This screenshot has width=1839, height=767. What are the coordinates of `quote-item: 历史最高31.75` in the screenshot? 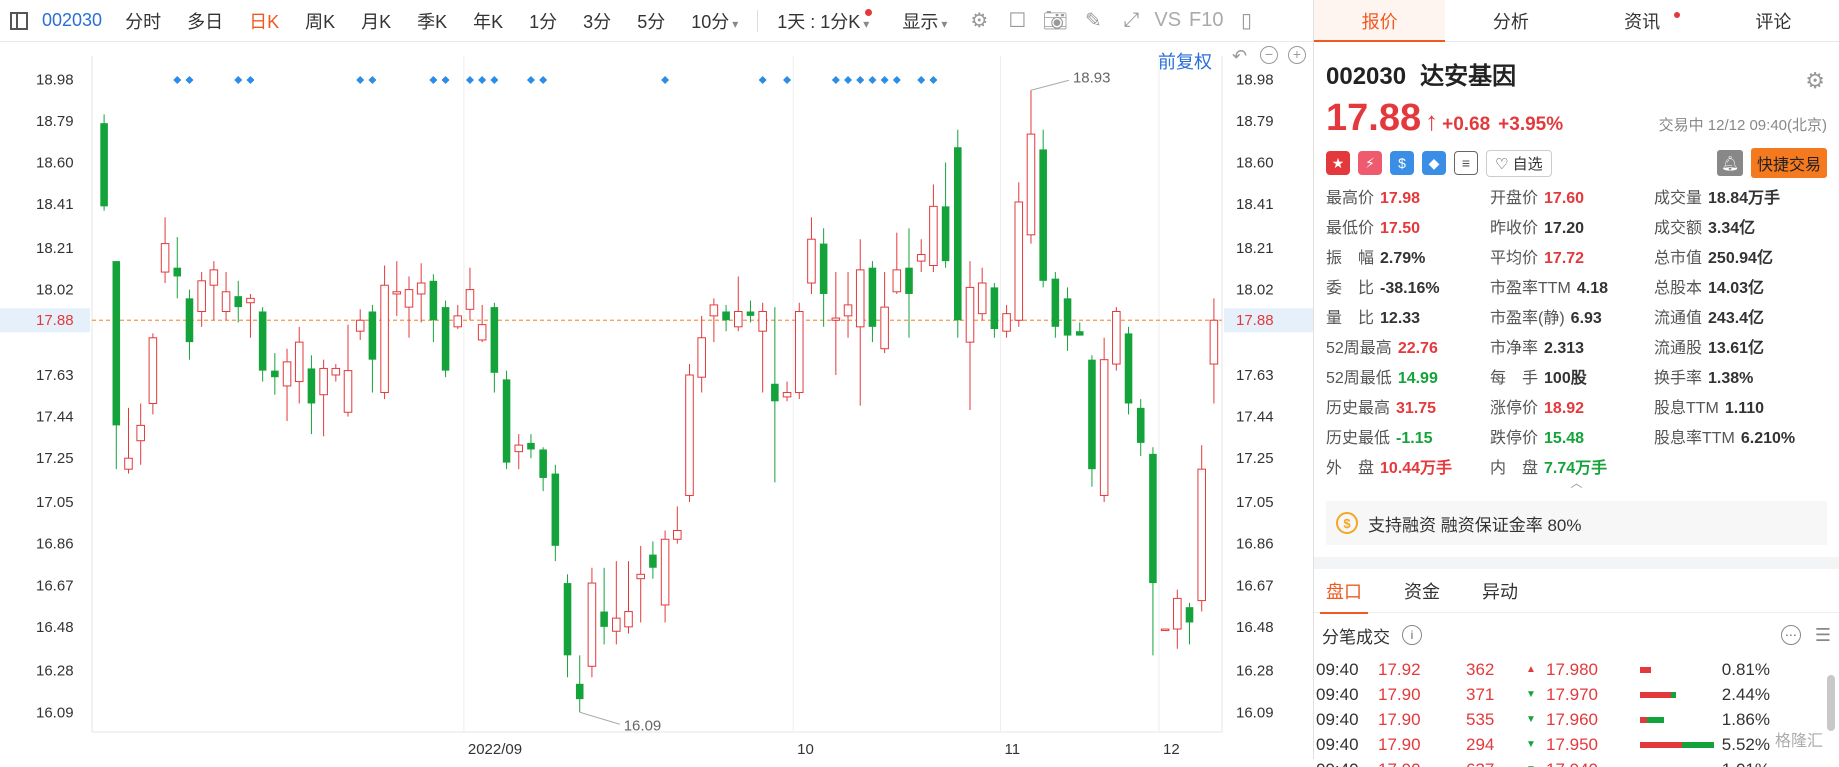 It's located at (1408, 406).